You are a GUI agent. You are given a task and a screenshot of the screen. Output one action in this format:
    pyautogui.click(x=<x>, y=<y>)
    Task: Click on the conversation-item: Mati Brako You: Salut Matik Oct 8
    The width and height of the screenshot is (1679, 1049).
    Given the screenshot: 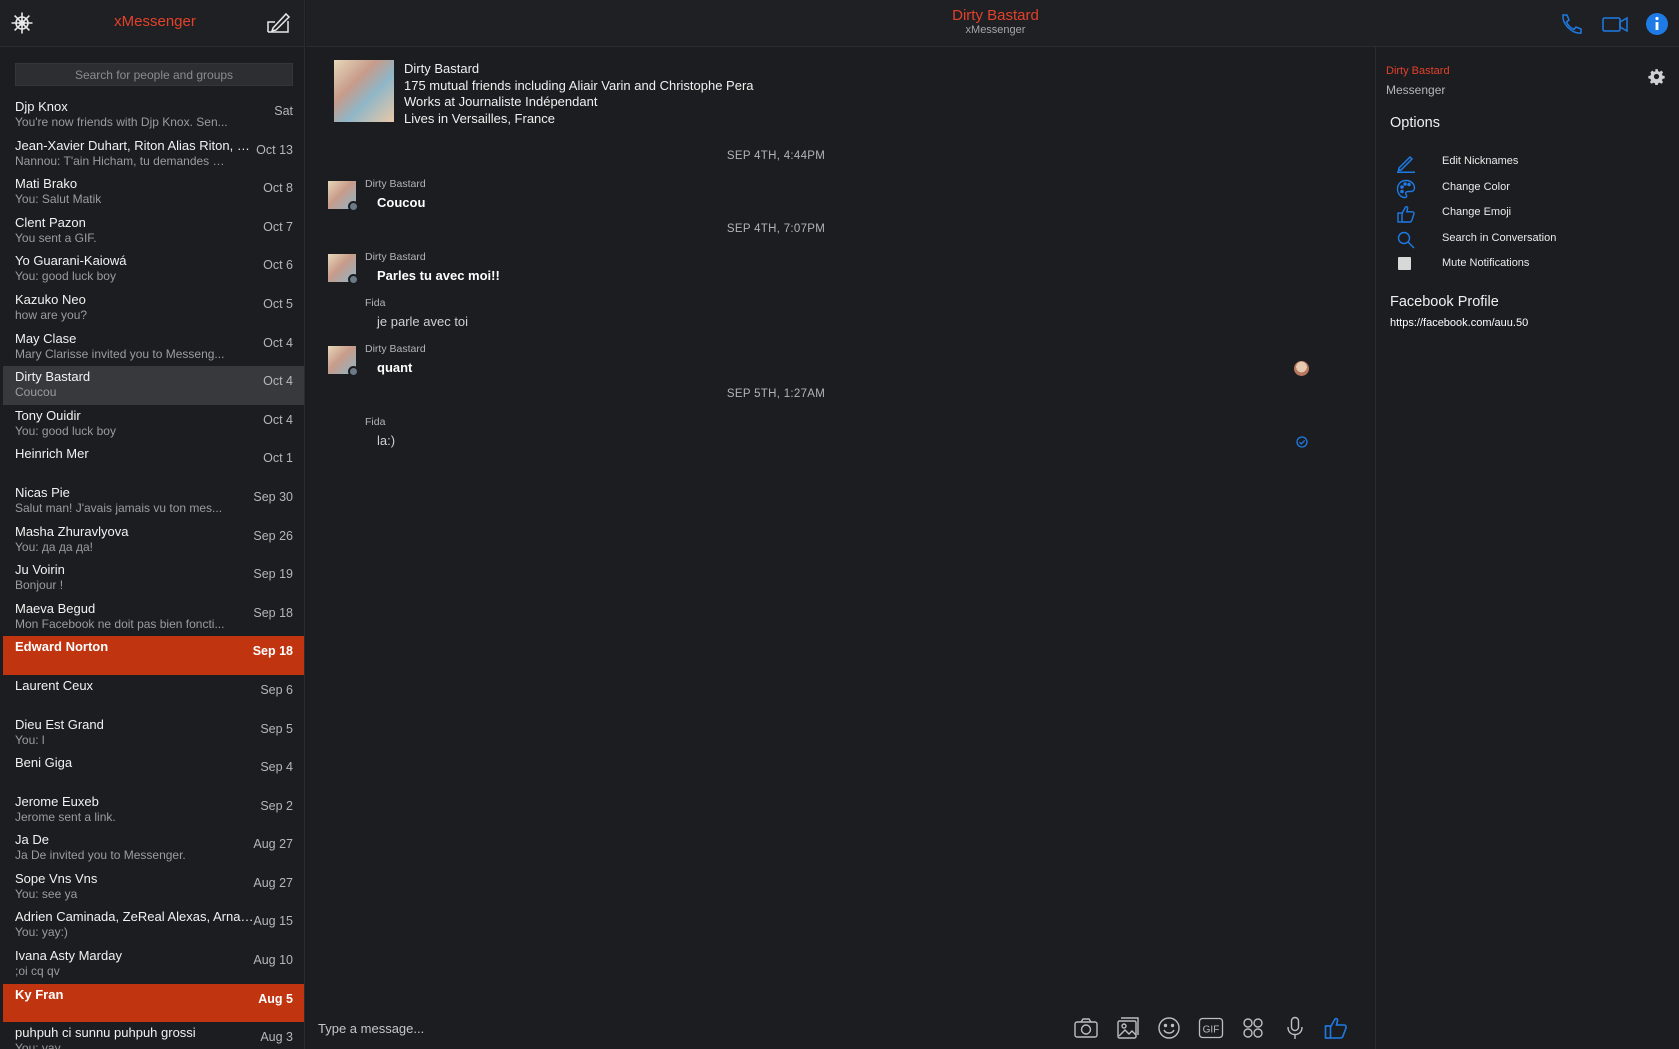 What is the action you would take?
    pyautogui.click(x=153, y=192)
    